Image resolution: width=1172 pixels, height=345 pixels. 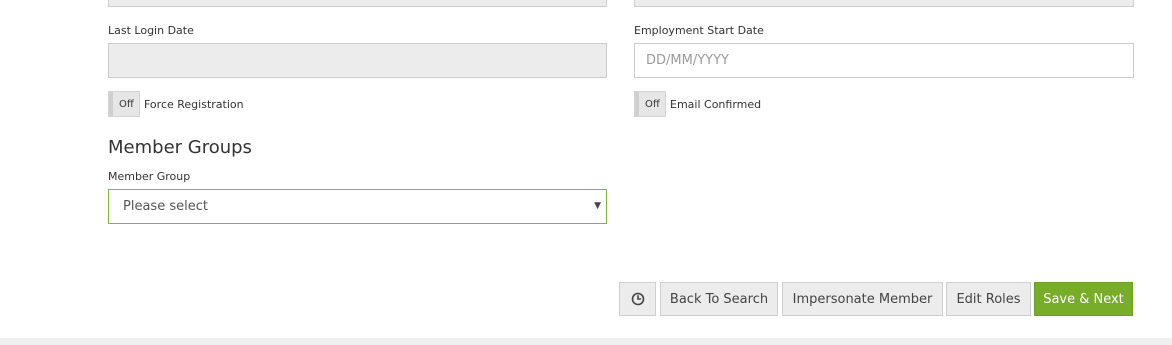 I want to click on footer-bar, so click(x=586, y=341).